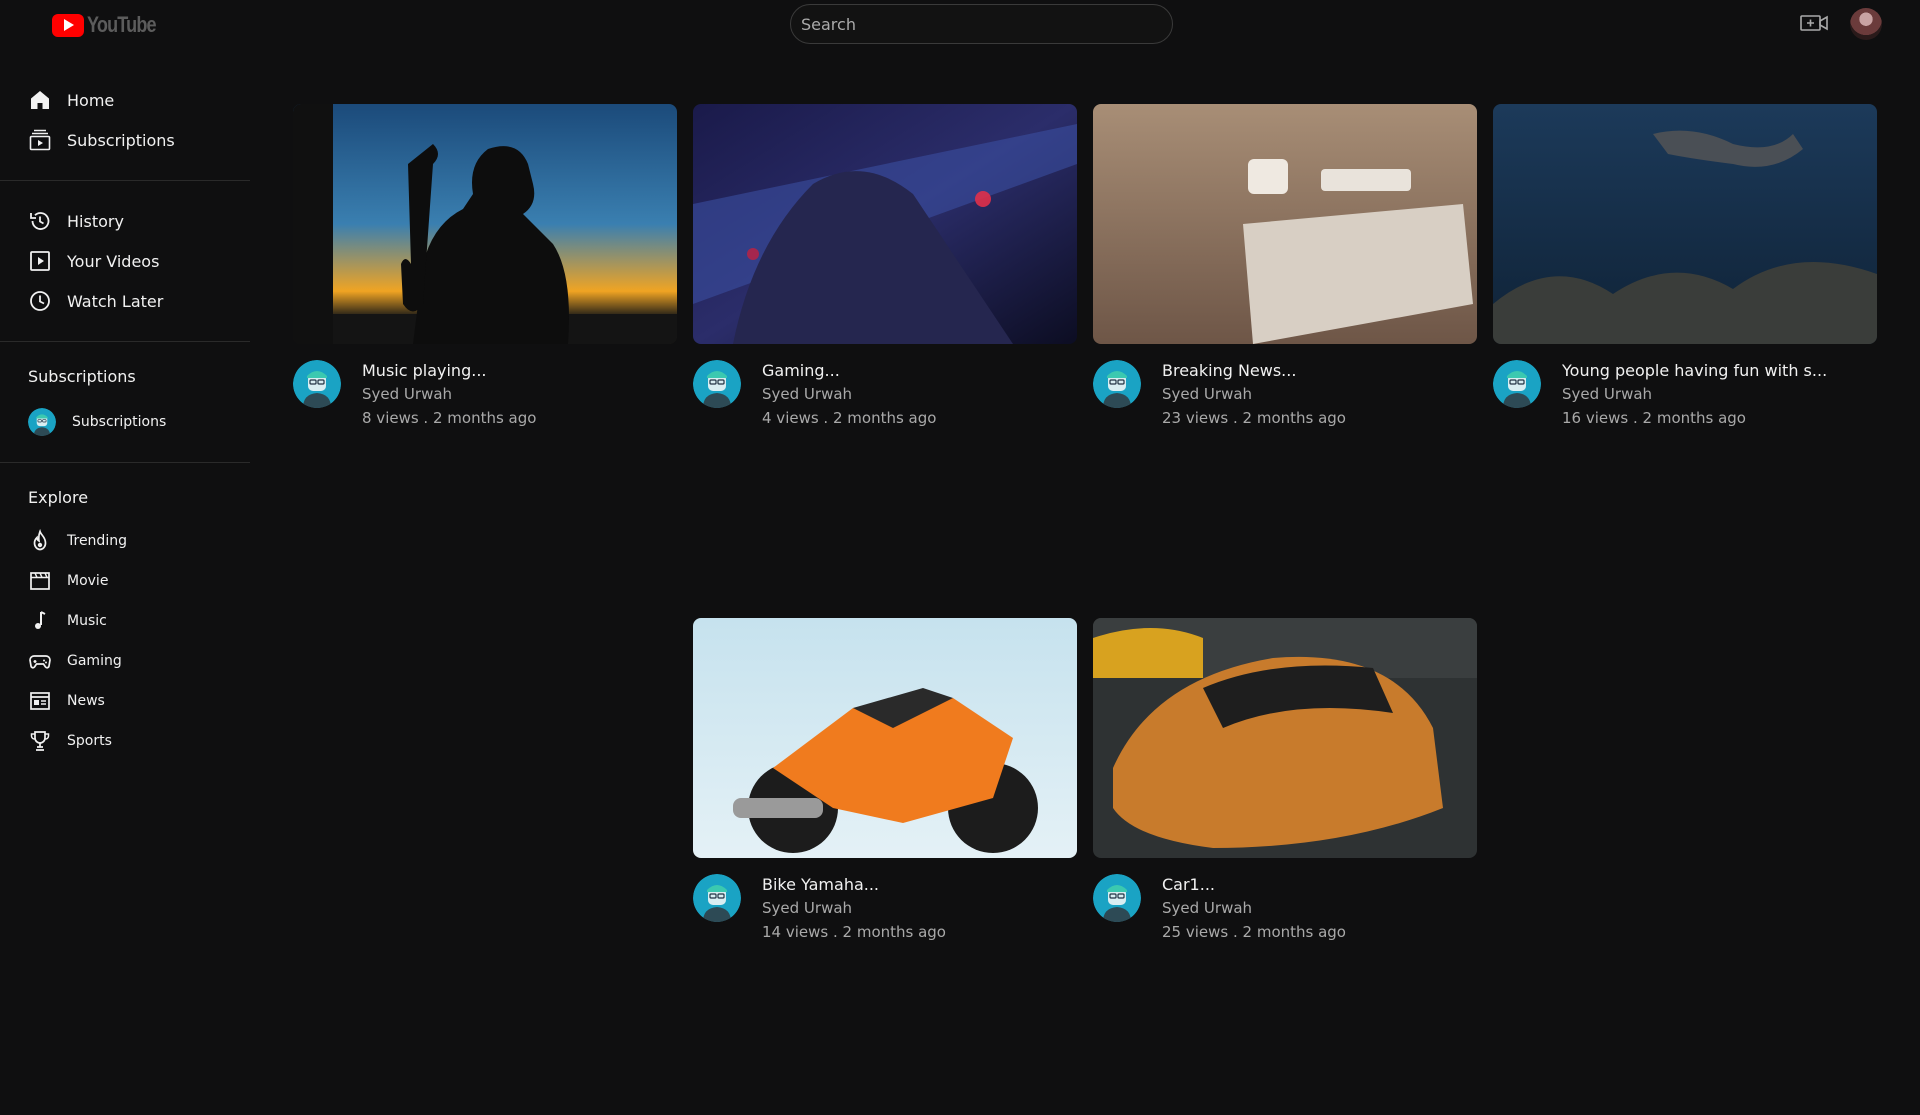 This screenshot has width=1920, height=1115. I want to click on newspaper-icon, so click(40, 701).